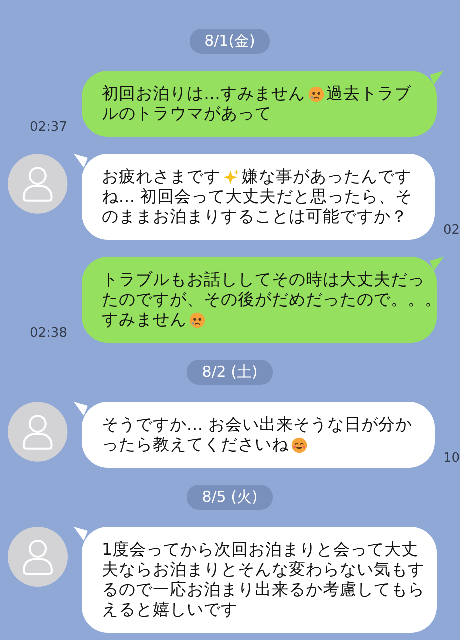  What do you see at coordinates (49, 333) in the screenshot?
I see `message-time: 02:38` at bounding box center [49, 333].